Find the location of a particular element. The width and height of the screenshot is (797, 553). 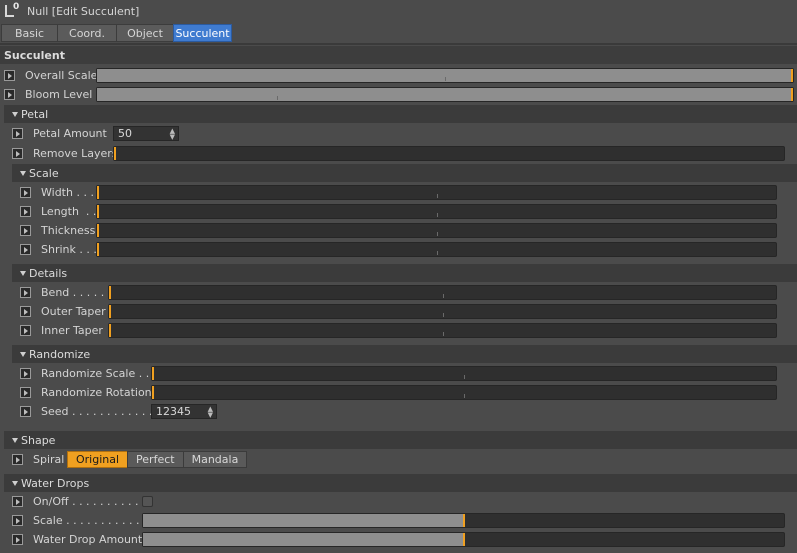

remove-layers-slider is located at coordinates (449, 153).